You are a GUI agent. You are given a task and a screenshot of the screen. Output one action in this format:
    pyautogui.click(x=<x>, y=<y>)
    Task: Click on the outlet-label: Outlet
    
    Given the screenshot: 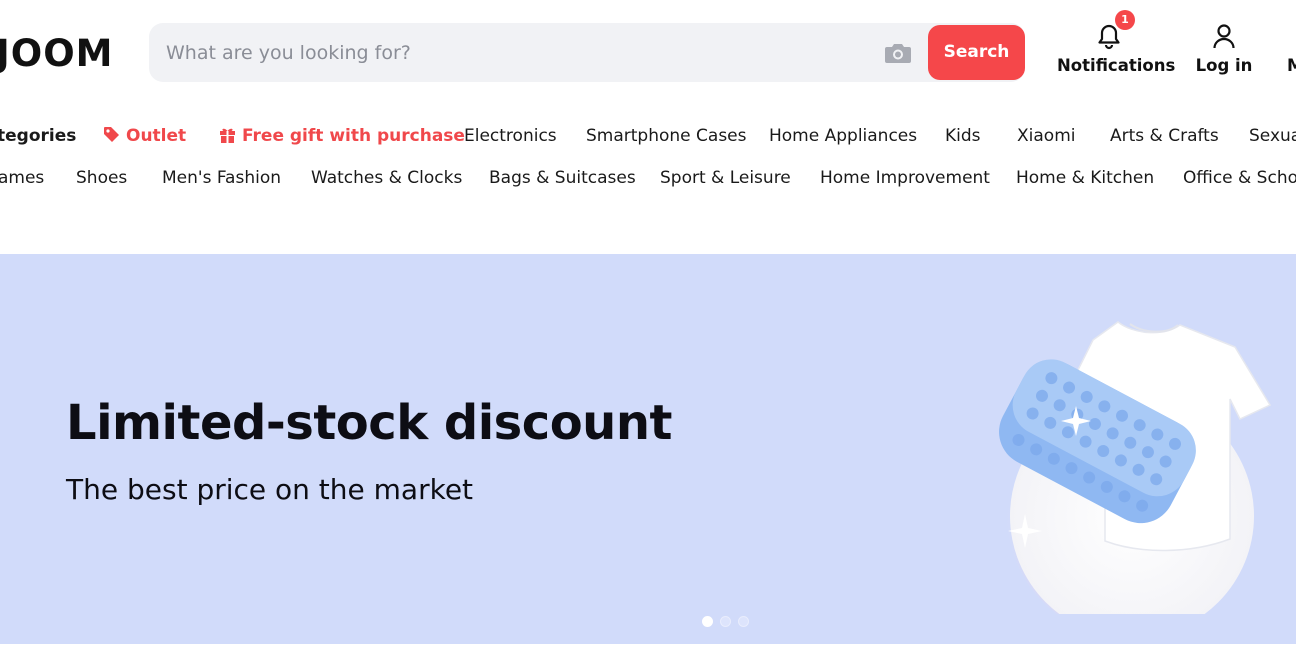 What is the action you would take?
    pyautogui.click(x=156, y=136)
    